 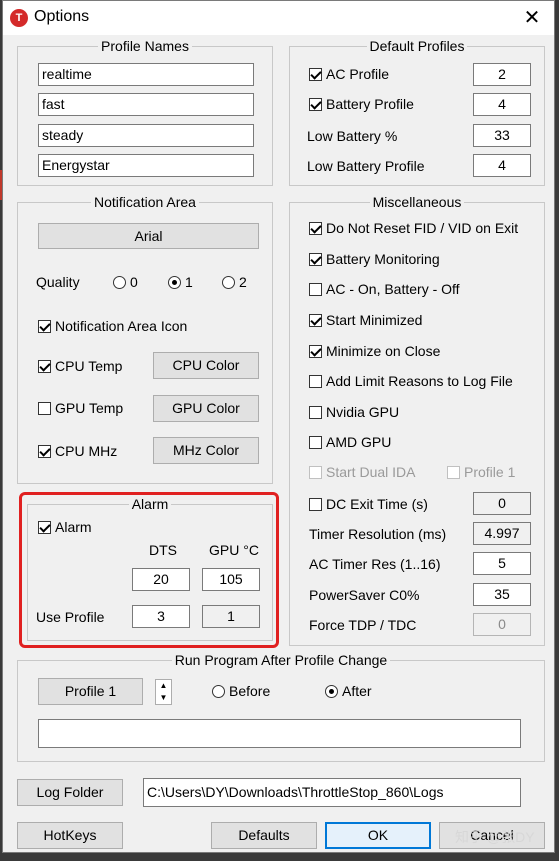 I want to click on log-folder-button: Log Folder, so click(x=70, y=792).